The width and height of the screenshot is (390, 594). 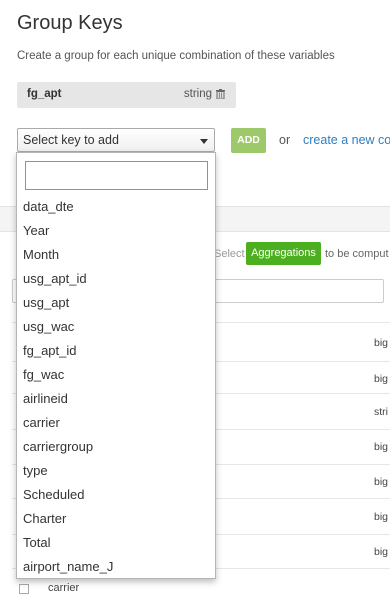 What do you see at coordinates (285, 140) in the screenshot?
I see `or-text: or` at bounding box center [285, 140].